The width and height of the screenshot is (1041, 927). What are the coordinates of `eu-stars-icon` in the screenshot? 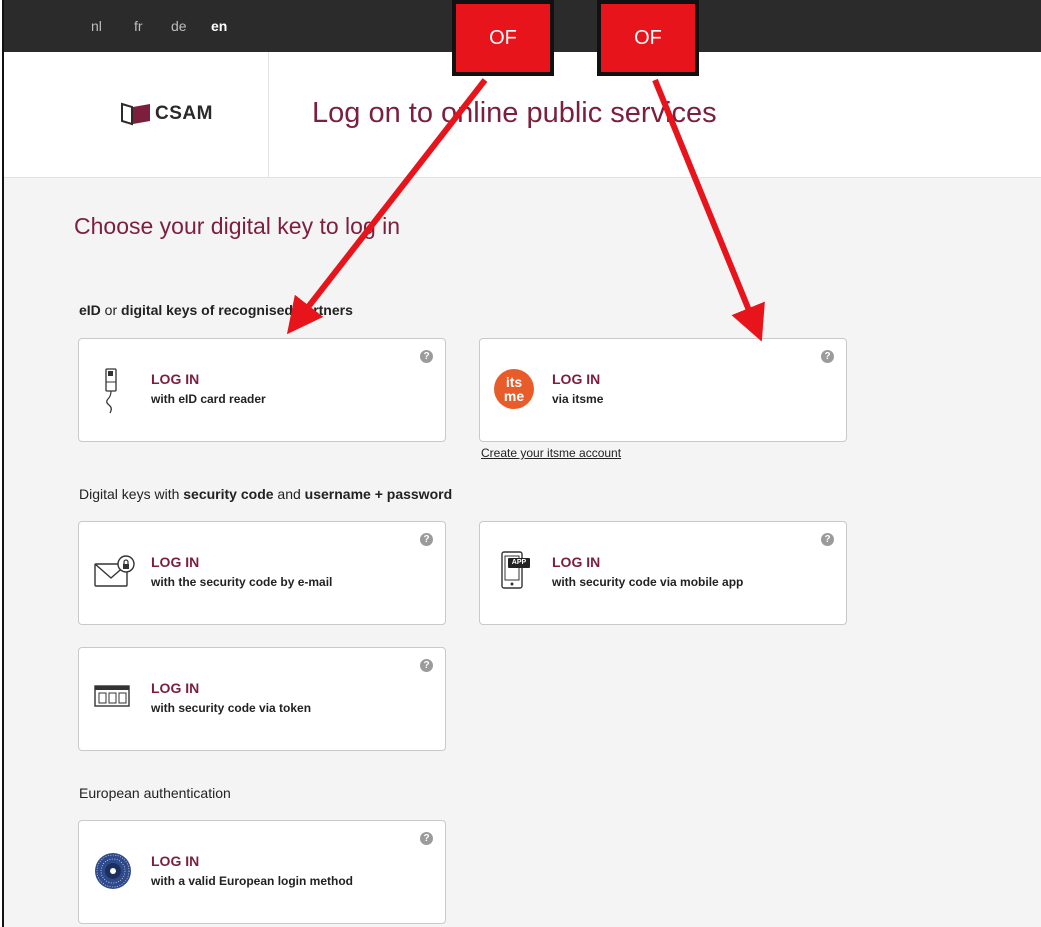 It's located at (113, 873).